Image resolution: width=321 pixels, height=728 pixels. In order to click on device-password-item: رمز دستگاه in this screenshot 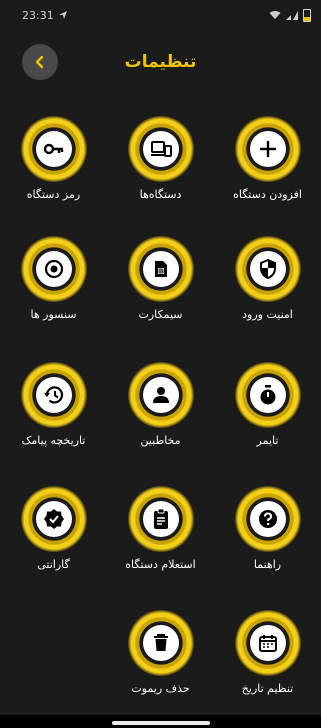, I will do `click(53, 158)`.